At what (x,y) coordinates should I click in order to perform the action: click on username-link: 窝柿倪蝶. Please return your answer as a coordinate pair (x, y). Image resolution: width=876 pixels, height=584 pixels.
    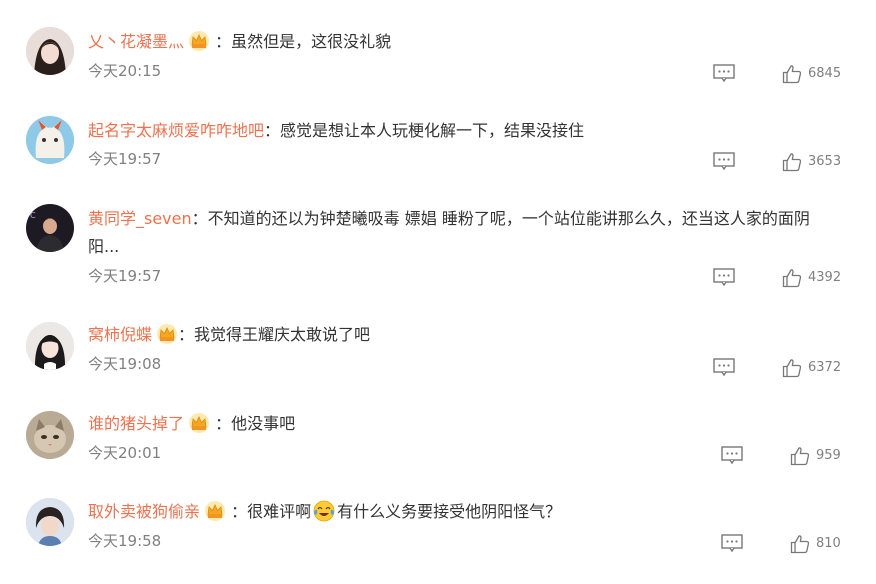
    Looking at the image, I should click on (120, 334).